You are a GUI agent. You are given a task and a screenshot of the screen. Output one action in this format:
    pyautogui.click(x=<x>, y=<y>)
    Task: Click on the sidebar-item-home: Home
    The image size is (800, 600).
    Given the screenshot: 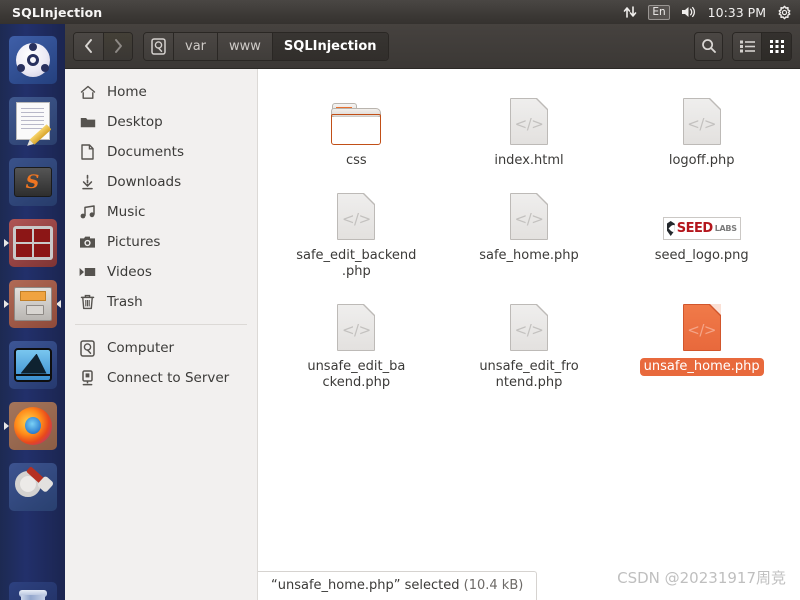 What is the action you would take?
    pyautogui.click(x=161, y=92)
    